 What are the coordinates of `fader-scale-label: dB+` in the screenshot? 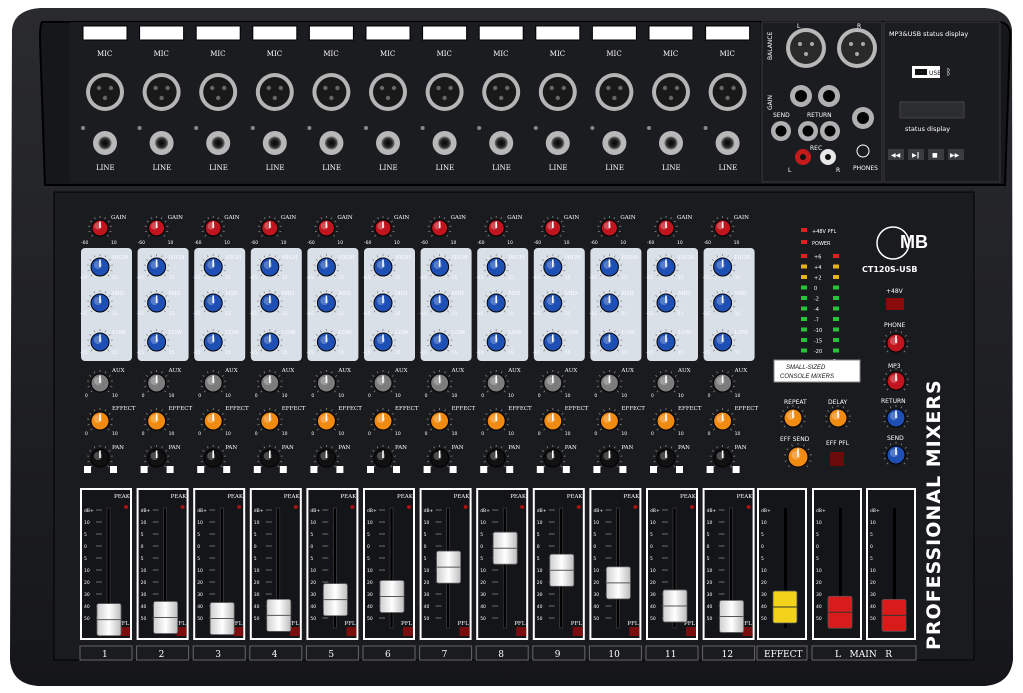 It's located at (429, 511).